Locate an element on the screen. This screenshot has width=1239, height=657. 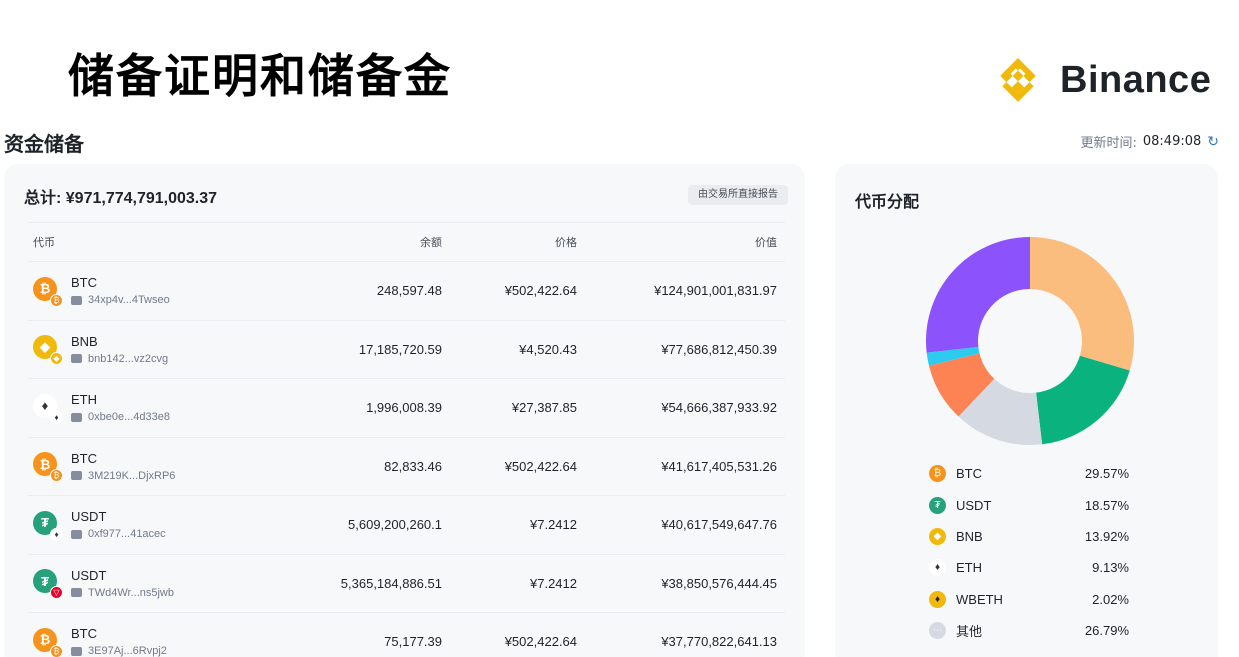
total-value: 总计: ¥971,774,791,003.37 is located at coordinates (121, 198).